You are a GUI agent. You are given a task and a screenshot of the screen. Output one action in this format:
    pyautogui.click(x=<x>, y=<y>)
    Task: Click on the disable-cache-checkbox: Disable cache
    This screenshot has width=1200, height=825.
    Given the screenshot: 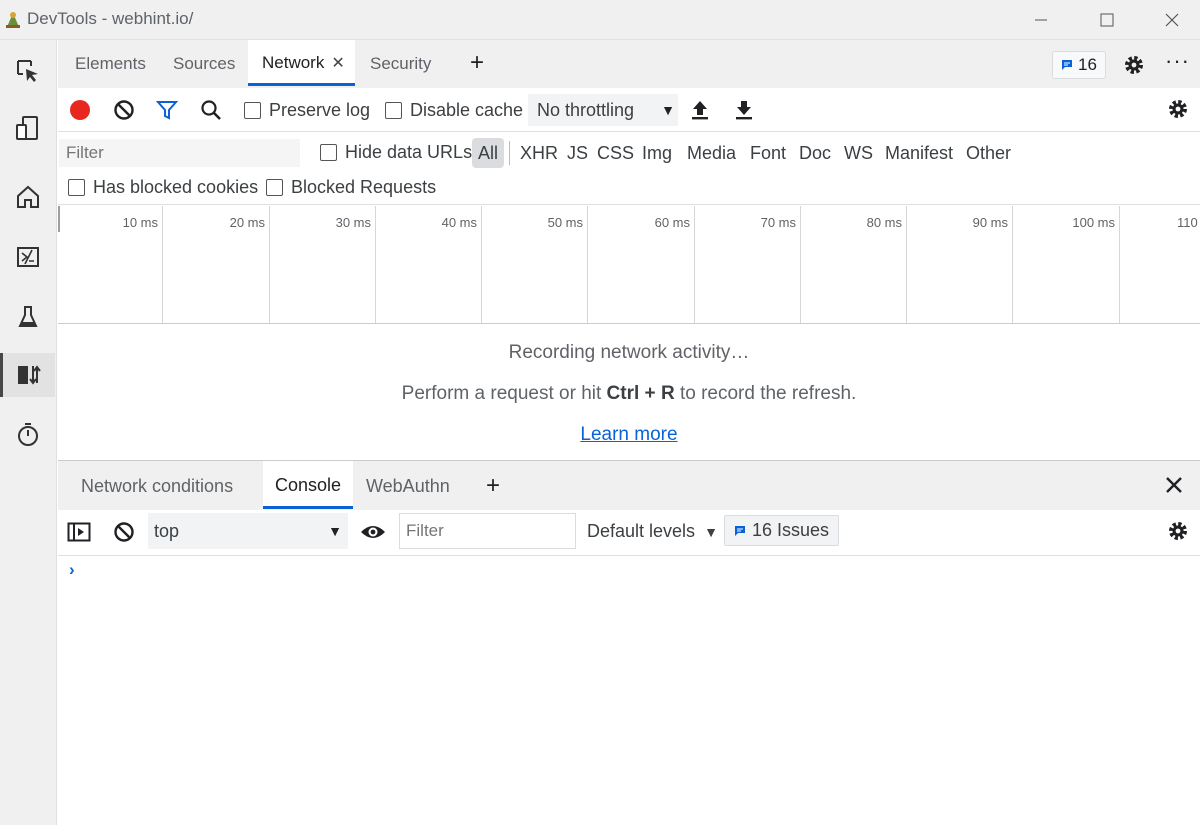 What is the action you would take?
    pyautogui.click(x=454, y=110)
    